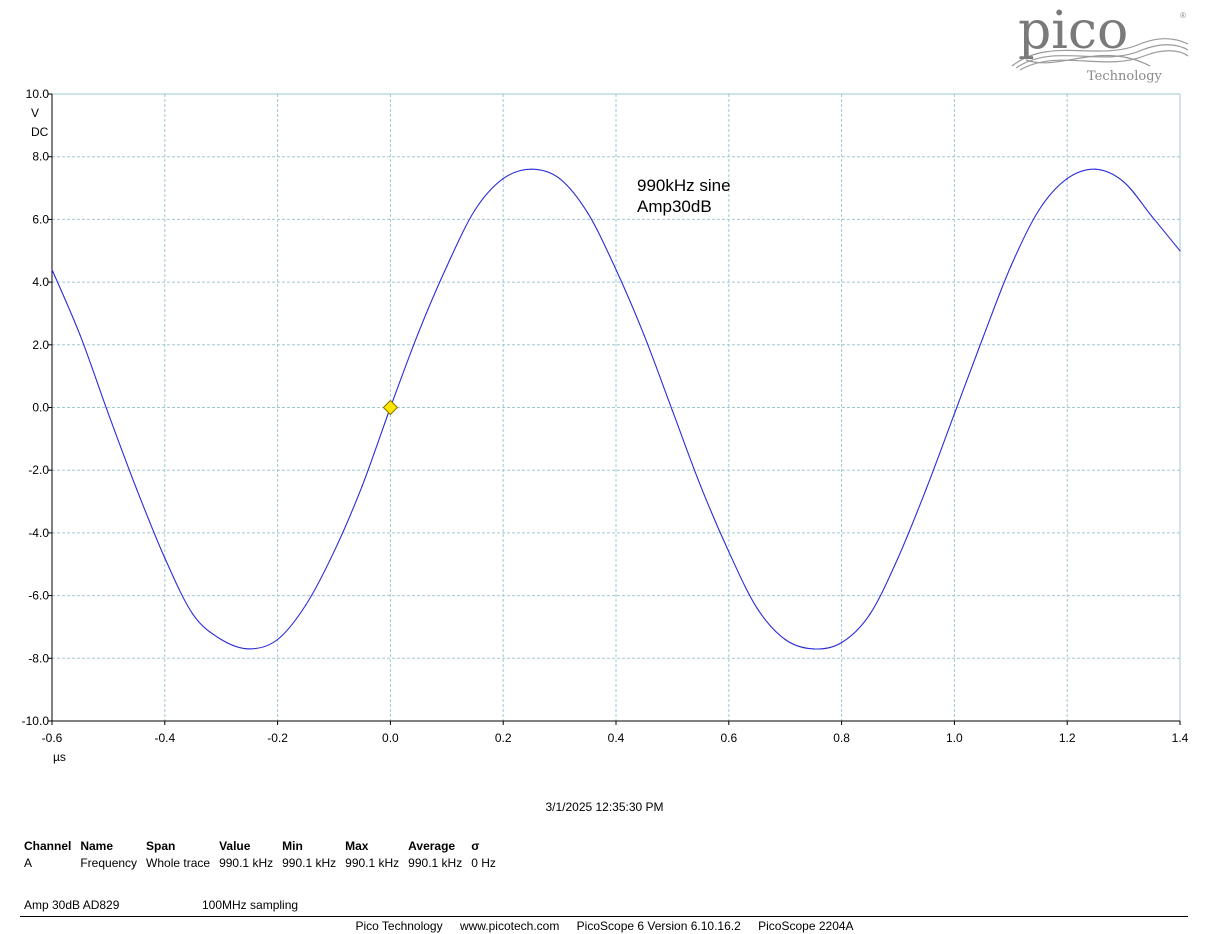  Describe the element at coordinates (38, 94) in the screenshot. I see `y-tick-label: 10.0` at that location.